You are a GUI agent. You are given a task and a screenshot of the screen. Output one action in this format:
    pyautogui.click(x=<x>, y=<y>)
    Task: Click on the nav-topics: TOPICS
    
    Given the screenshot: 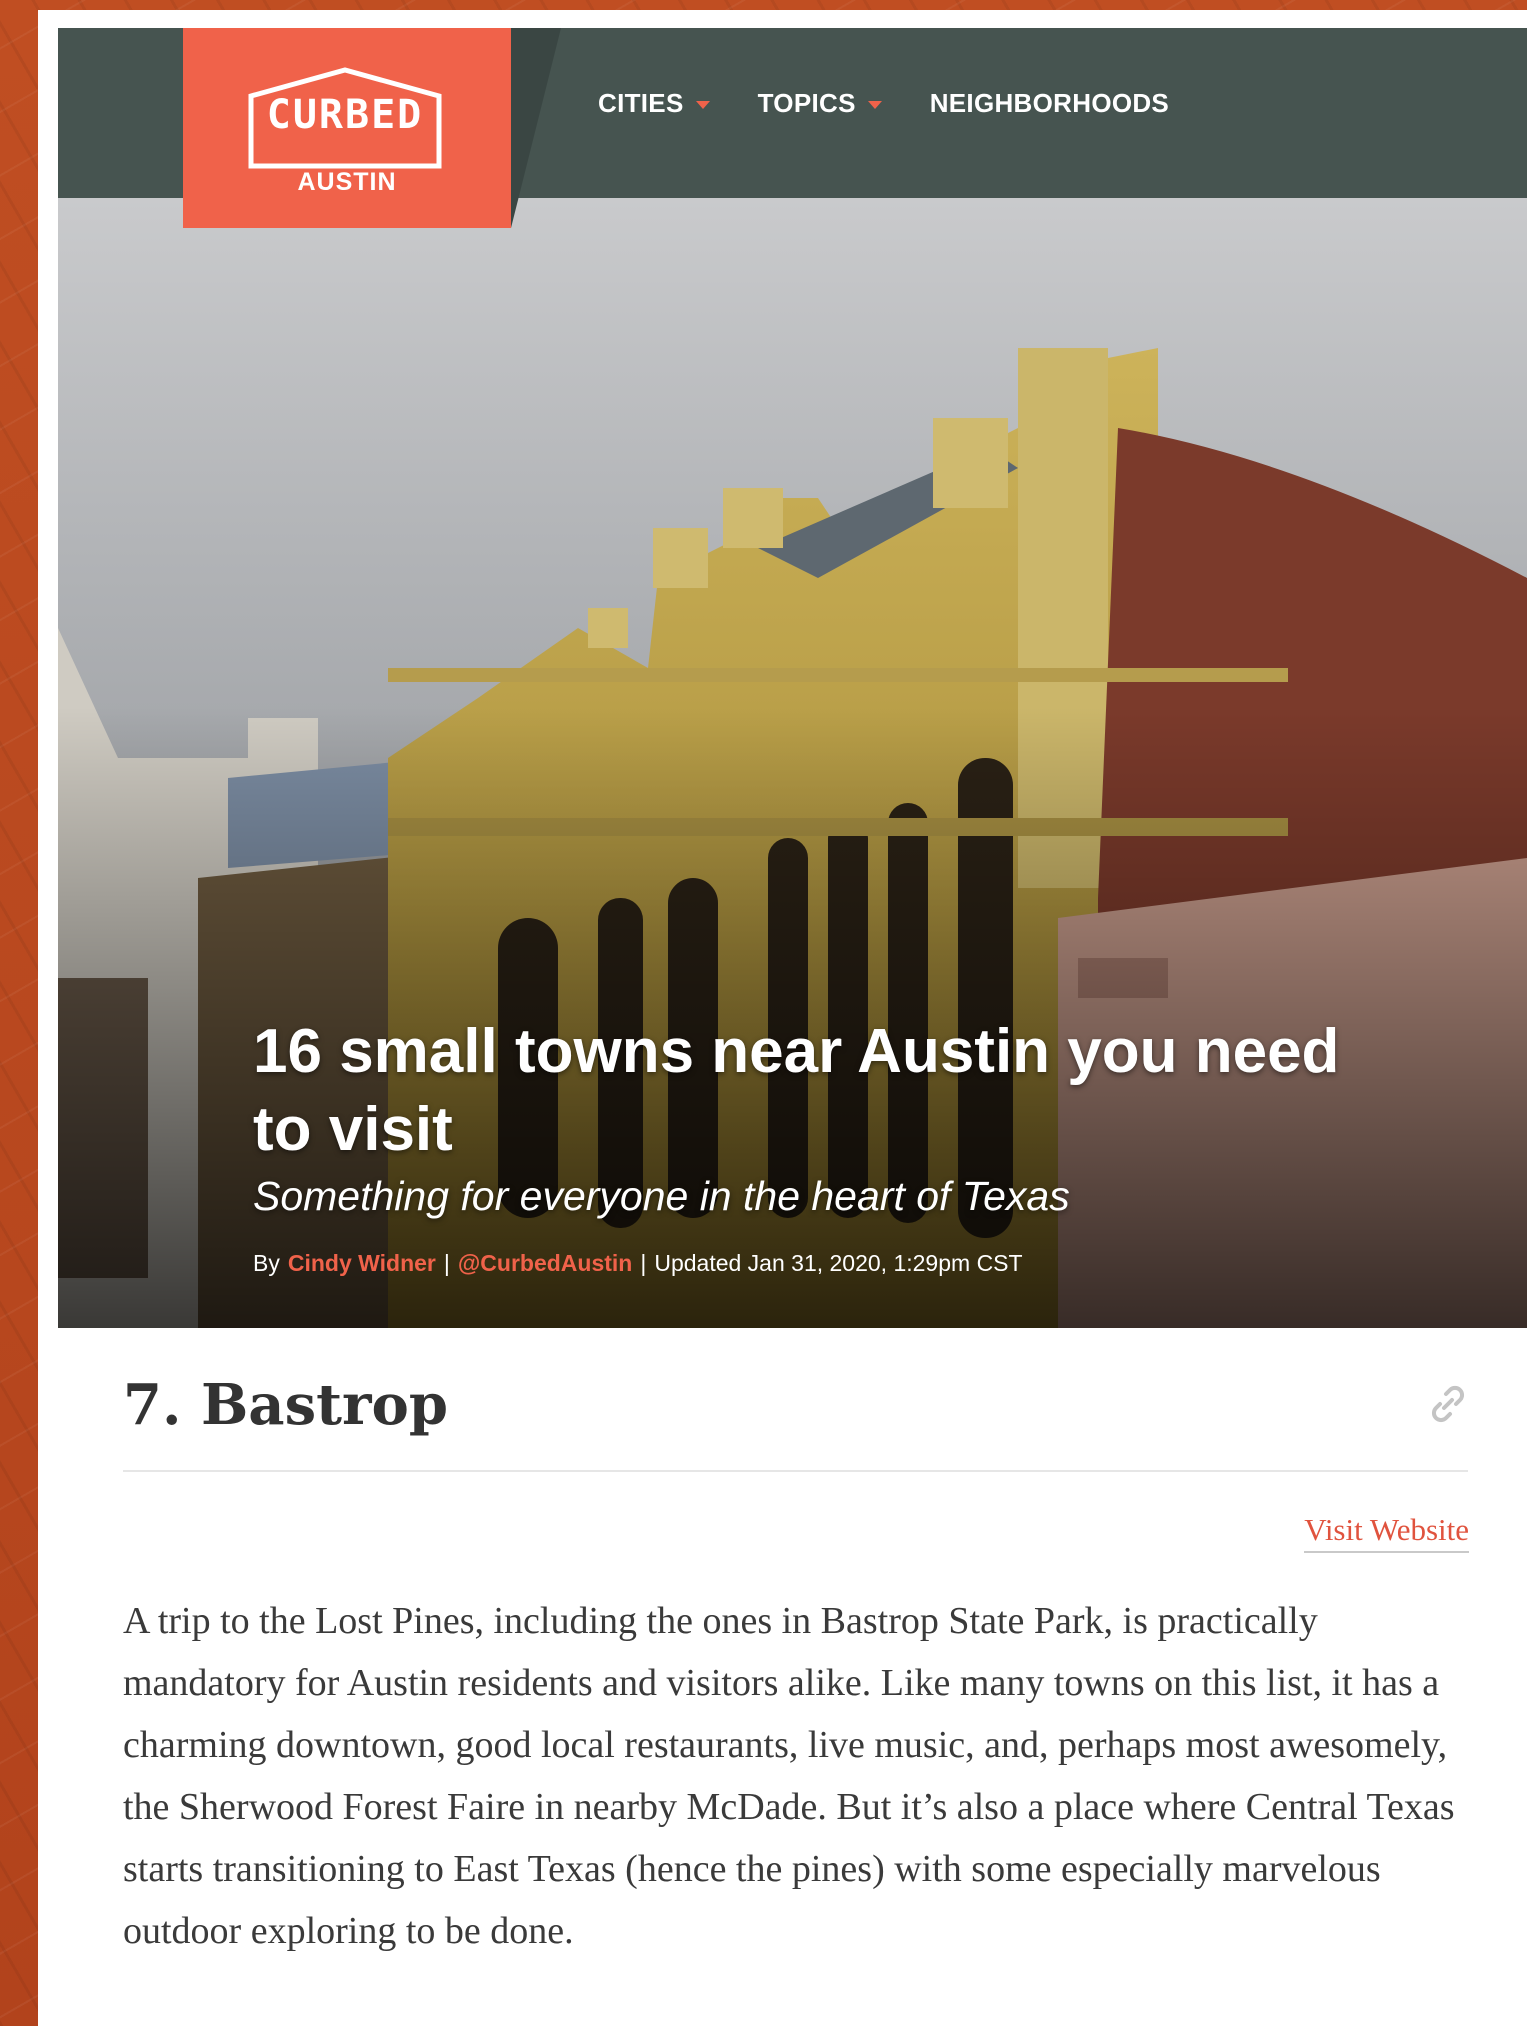 What is the action you would take?
    pyautogui.click(x=820, y=103)
    